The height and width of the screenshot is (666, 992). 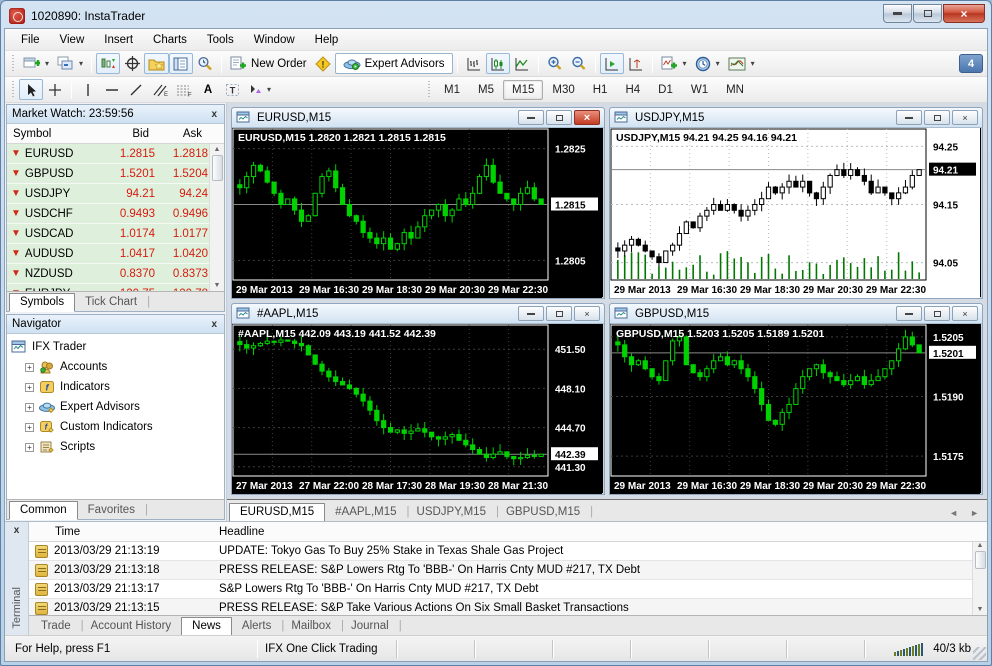 What do you see at coordinates (486, 90) in the screenshot?
I see `timeframe-m5: M5` at bounding box center [486, 90].